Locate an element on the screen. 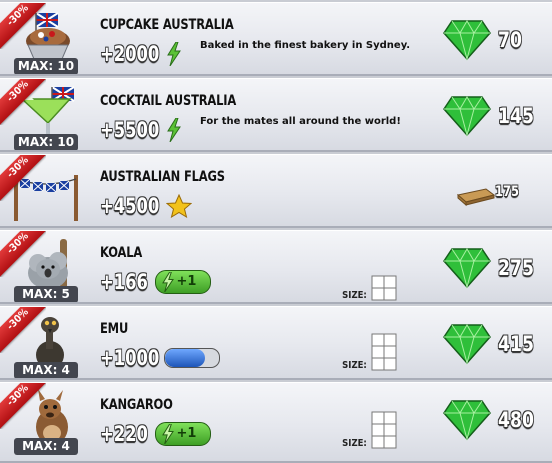 This screenshot has width=552, height=463. reward-value: +220 +1 is located at coordinates (156, 434).